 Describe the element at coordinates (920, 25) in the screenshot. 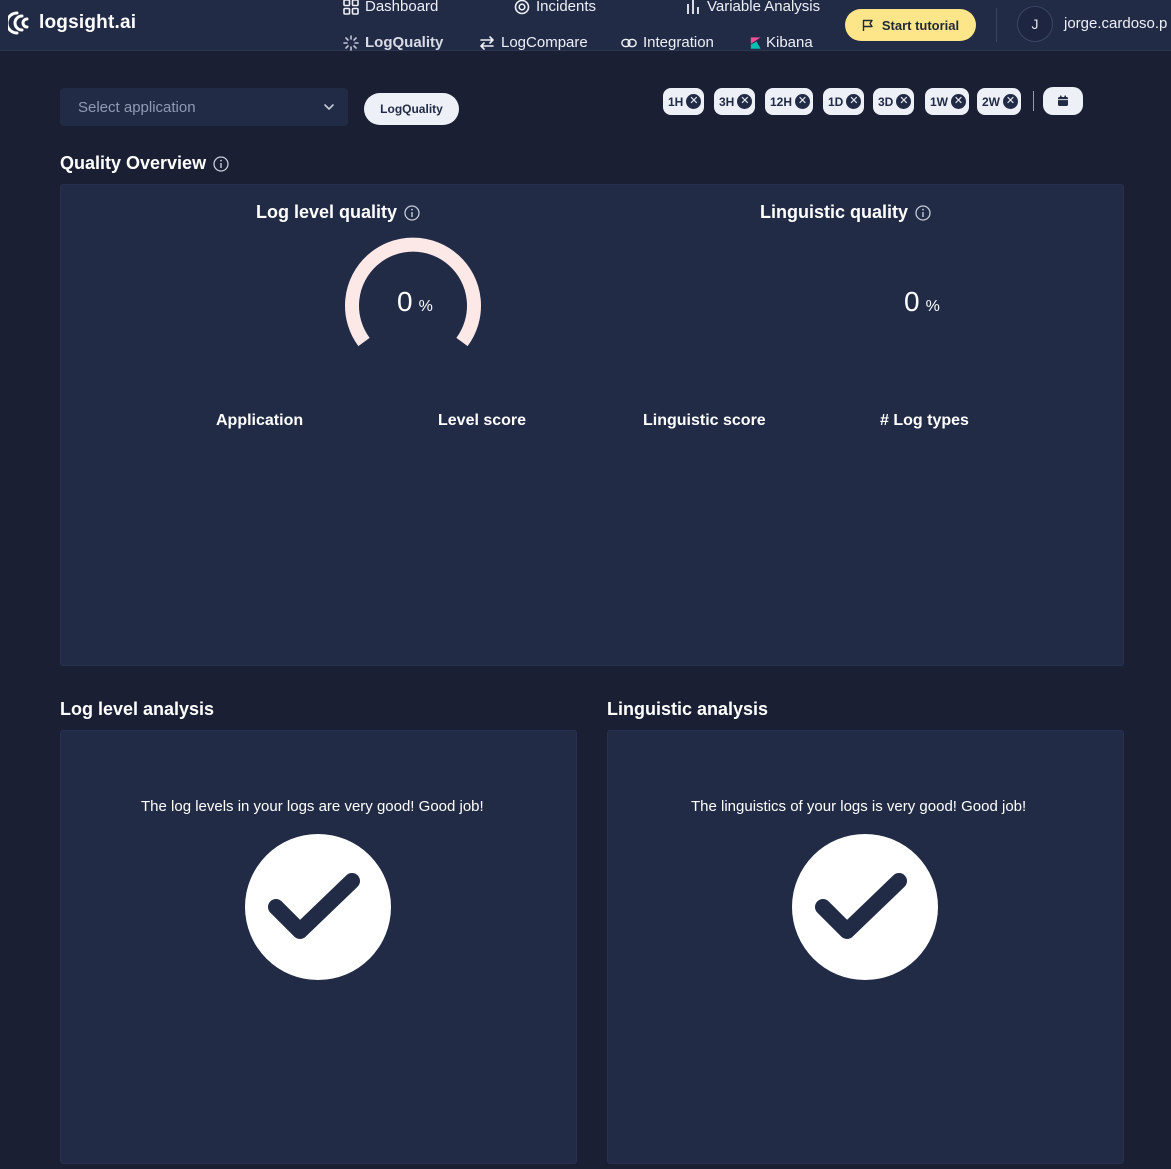

I see `start-tutorial-label: Start tutorial` at that location.